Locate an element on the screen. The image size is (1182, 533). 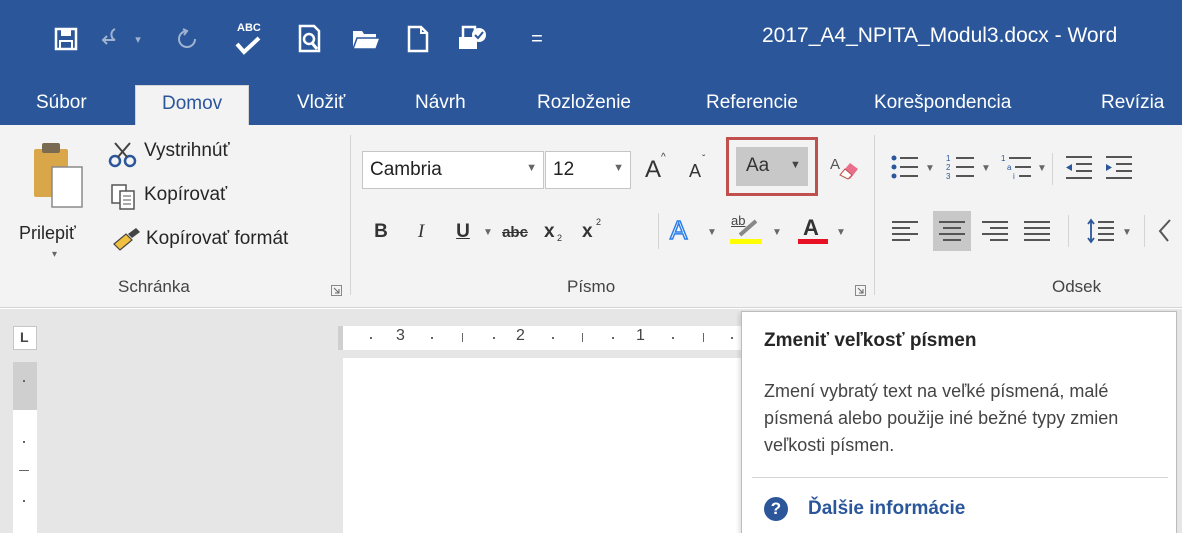
format-painter-button: Kopírovať formát is located at coordinates (223, 240).